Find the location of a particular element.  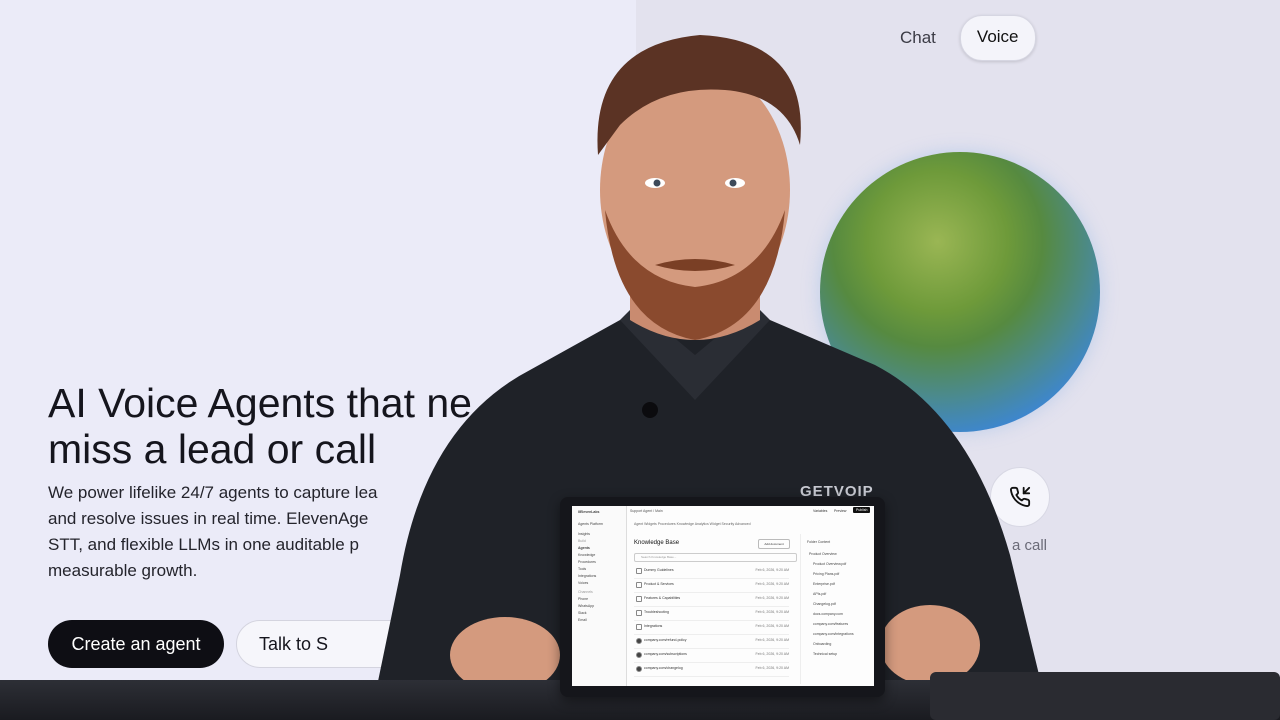

folder-content-title: Folder Content is located at coordinates (819, 542).